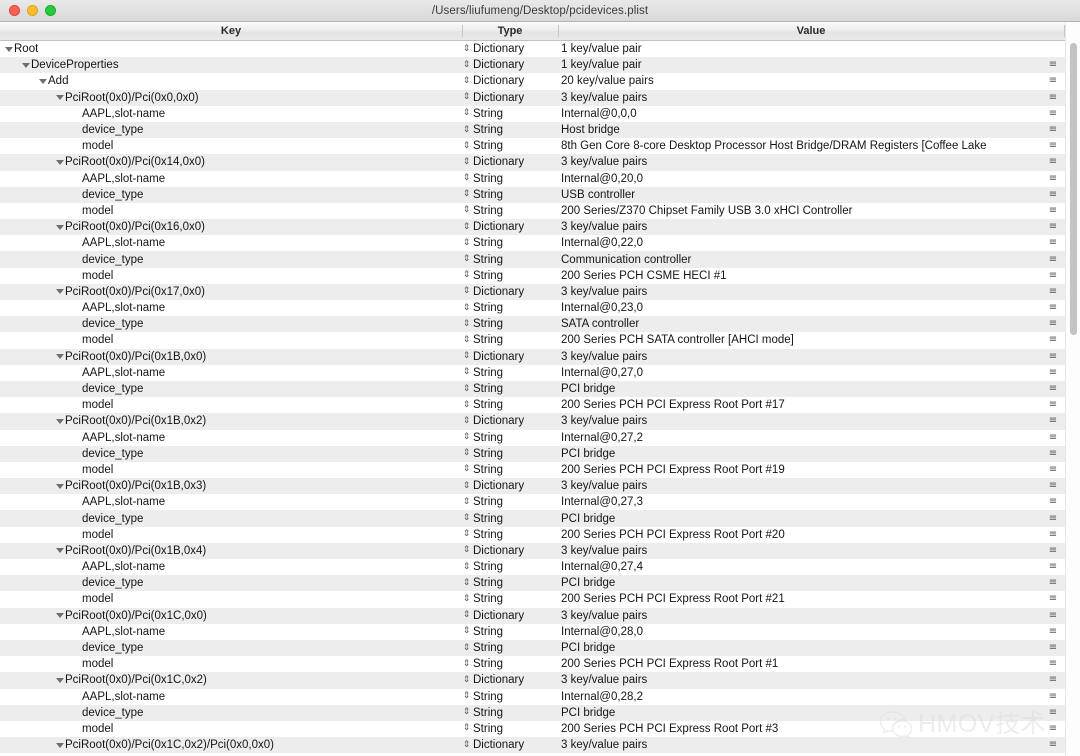 This screenshot has height=756, width=1080. I want to click on table-row: AAPL,slot-name ⇕ String Internal@0,27,2 ≡, so click(540, 437).